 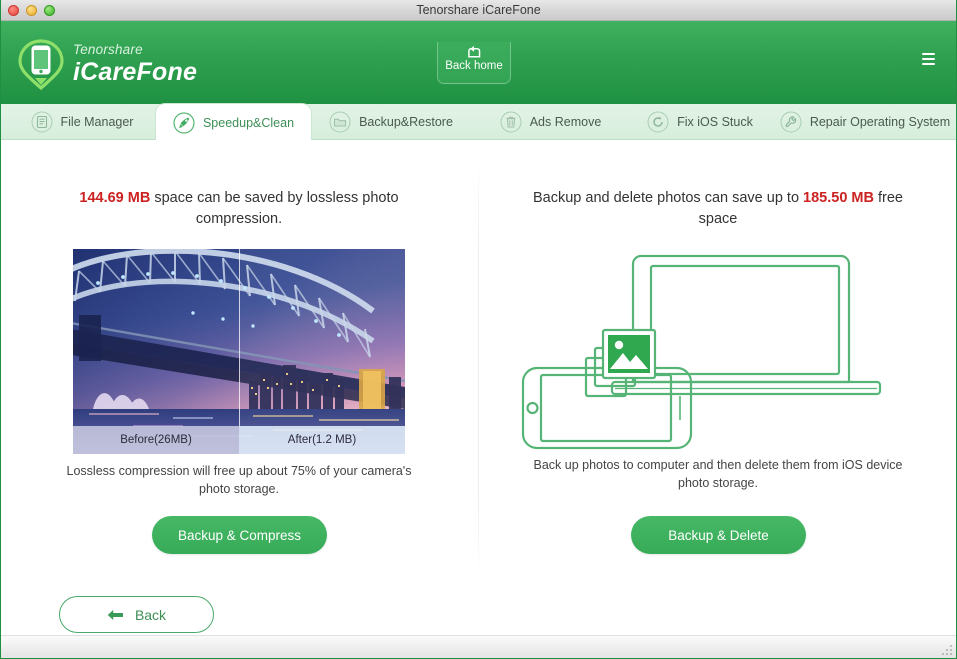 I want to click on photo-caption-bar: Before(26MB) After(1.2 MB), so click(x=239, y=440).